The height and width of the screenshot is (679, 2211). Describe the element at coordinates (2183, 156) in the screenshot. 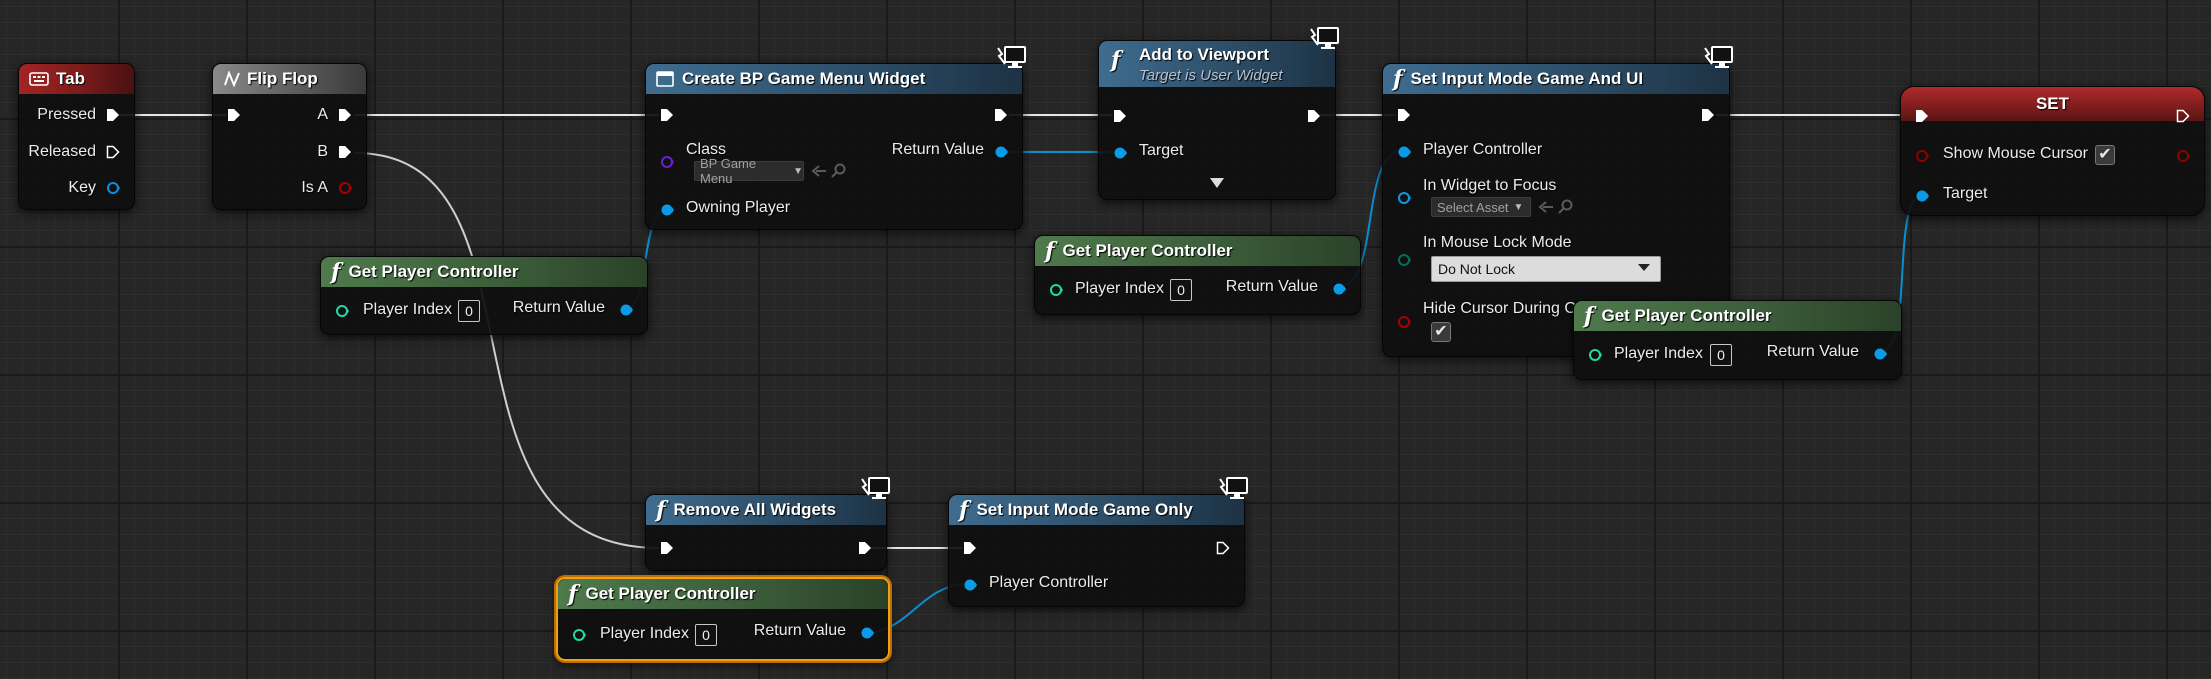

I see `show-mouse-cursor-out-pin` at that location.